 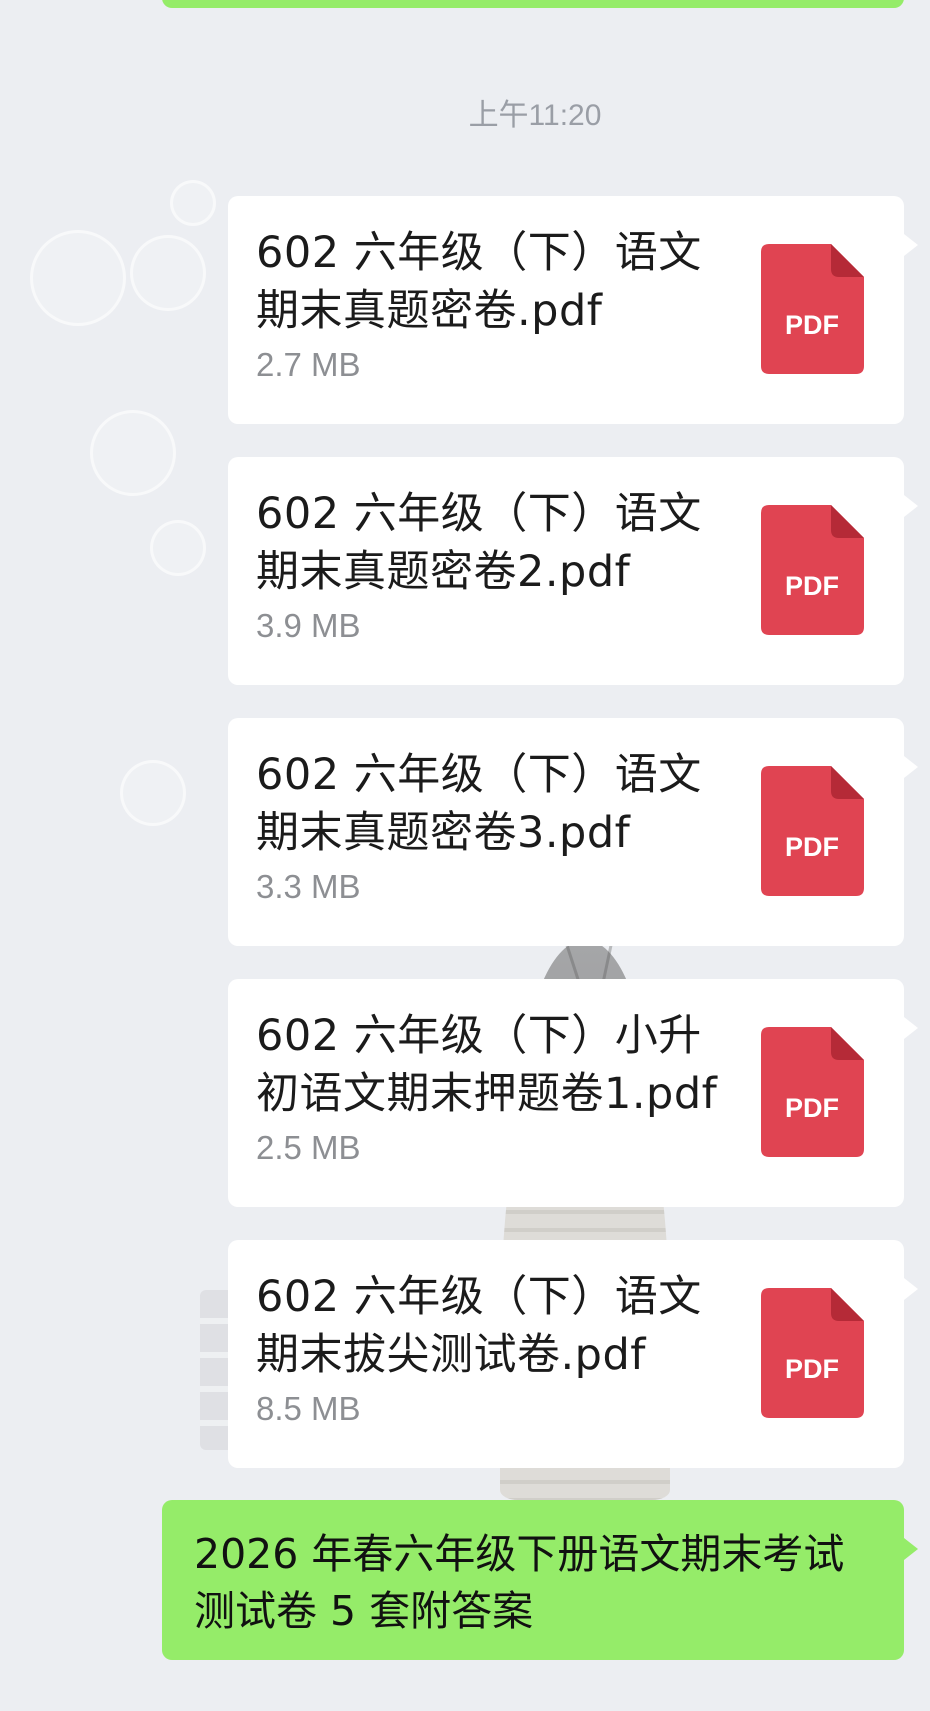 I want to click on file-message-card: 602 六年级（下）语文期末真题密卷.pdf 2.7 MB PDF, so click(x=573, y=310).